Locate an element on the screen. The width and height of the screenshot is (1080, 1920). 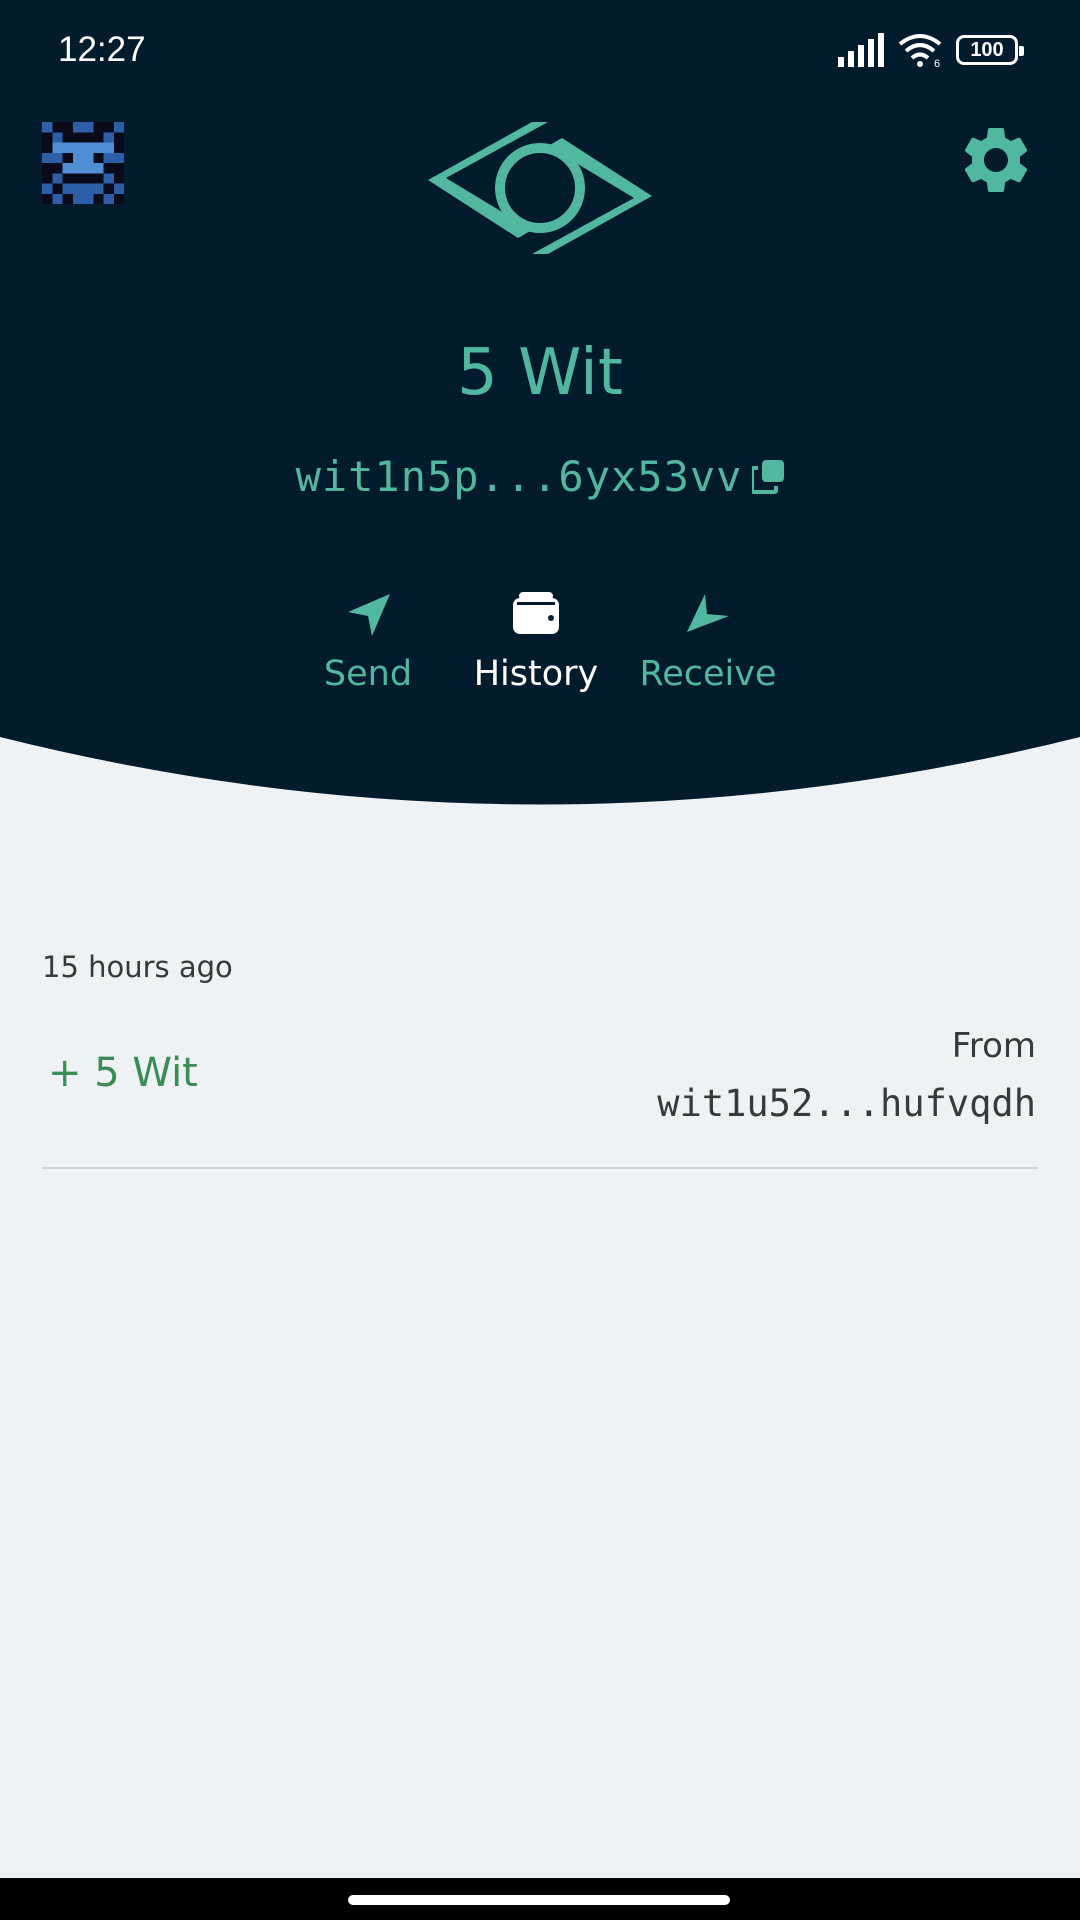
signal-icon is located at coordinates (861, 50).